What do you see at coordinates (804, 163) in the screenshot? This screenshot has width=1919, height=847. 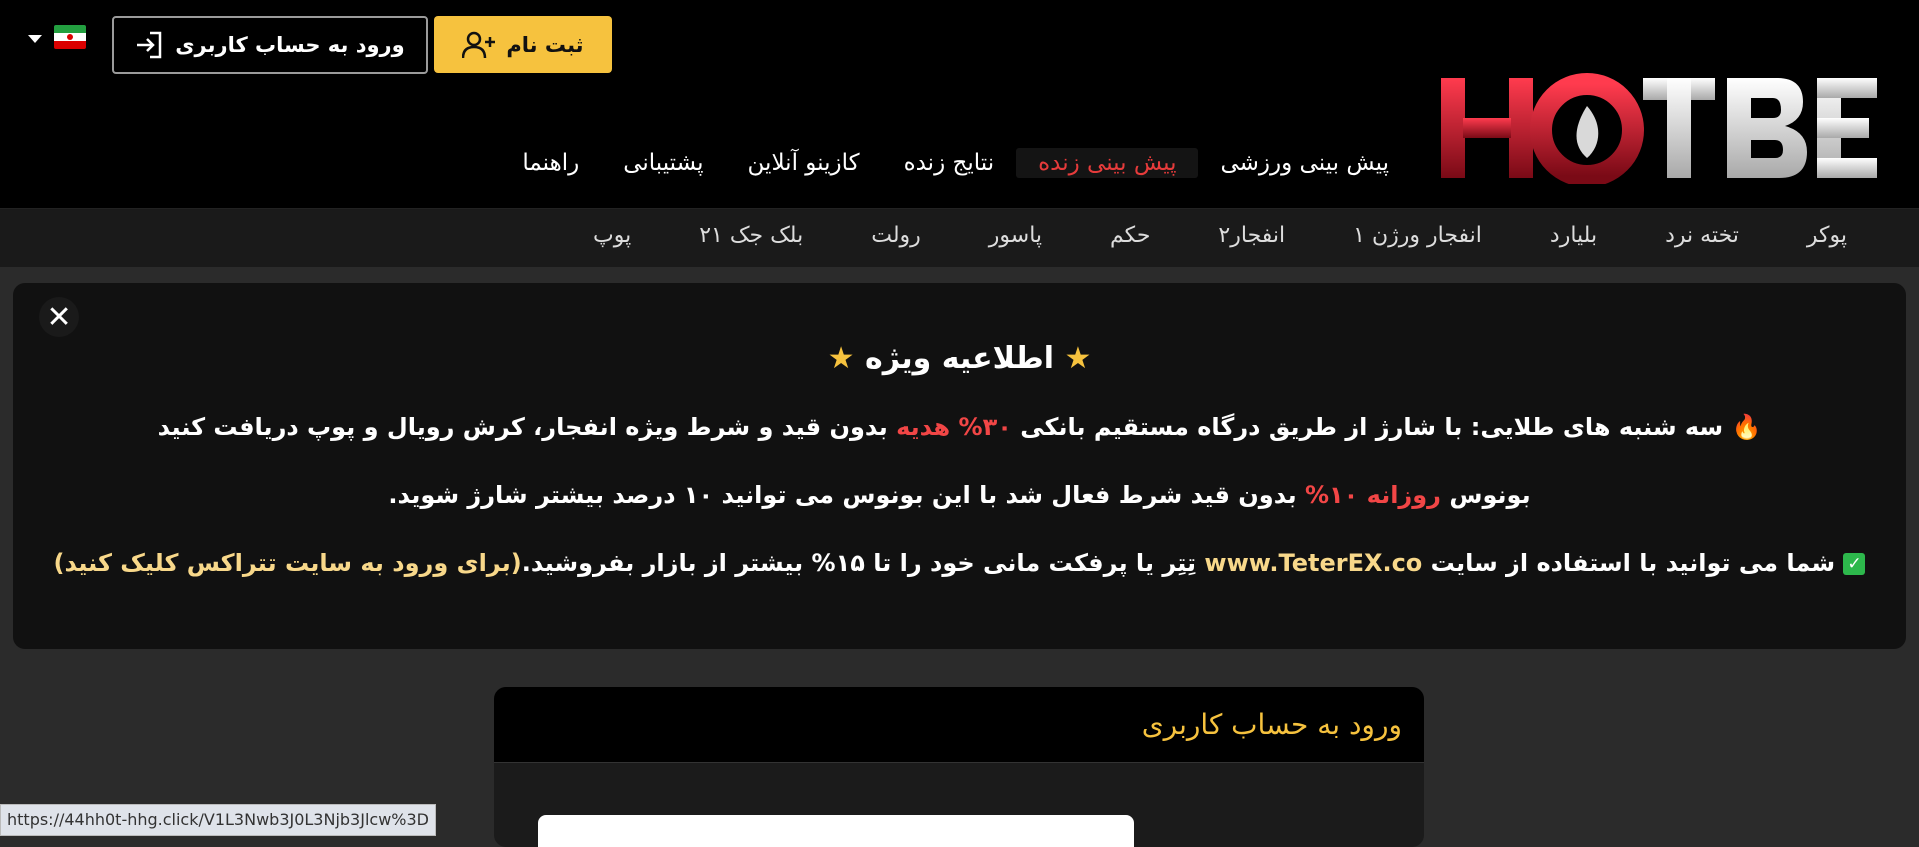 I see `nav-online-casino: کازینو آنلاین` at bounding box center [804, 163].